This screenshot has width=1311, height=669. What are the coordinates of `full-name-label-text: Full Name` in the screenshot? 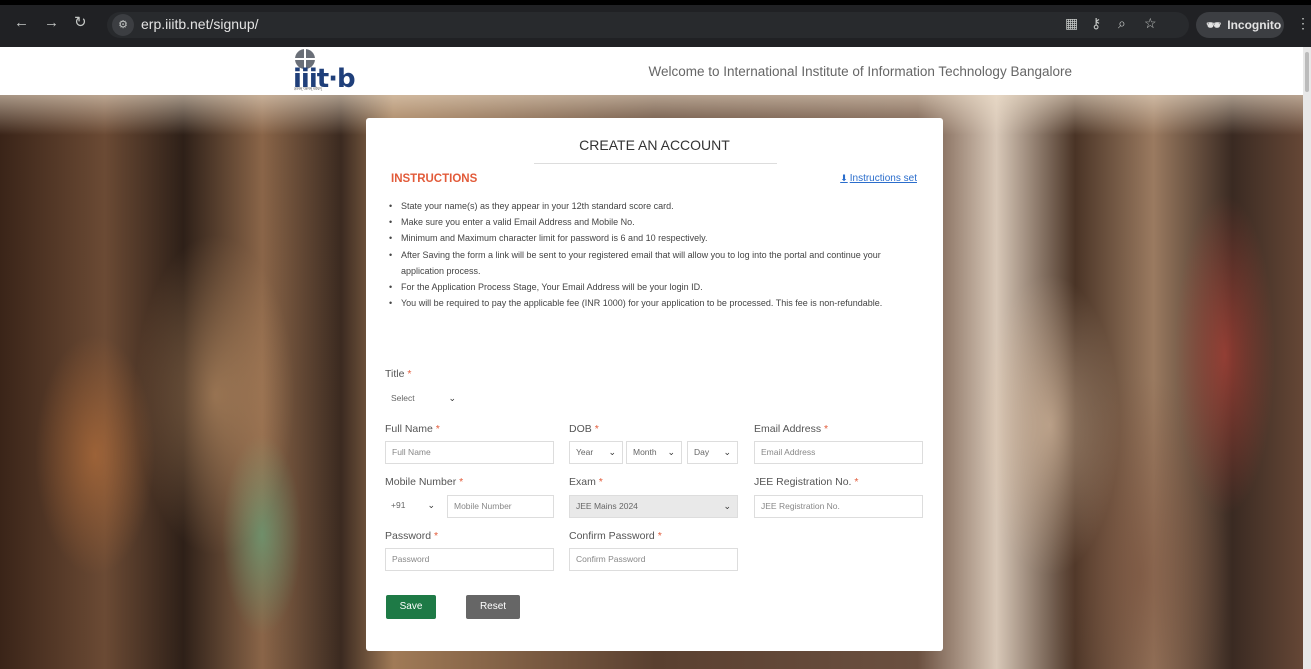 It's located at (409, 429).